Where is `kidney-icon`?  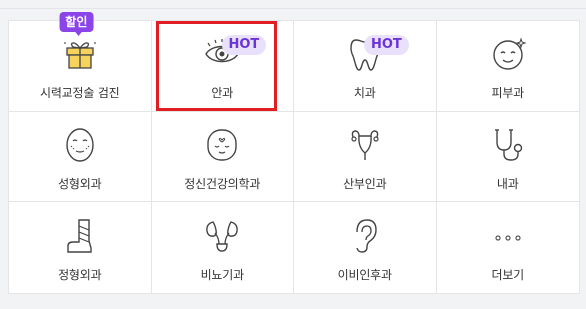 kidney-icon is located at coordinates (222, 236).